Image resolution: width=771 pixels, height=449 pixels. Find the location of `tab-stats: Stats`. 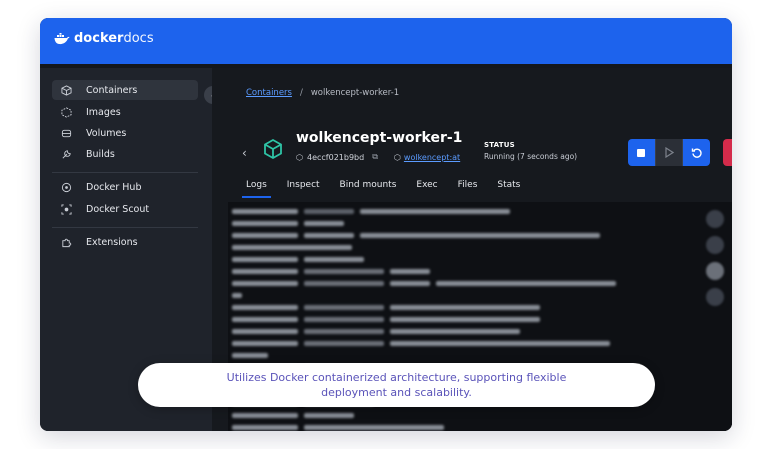

tab-stats: Stats is located at coordinates (508, 189).